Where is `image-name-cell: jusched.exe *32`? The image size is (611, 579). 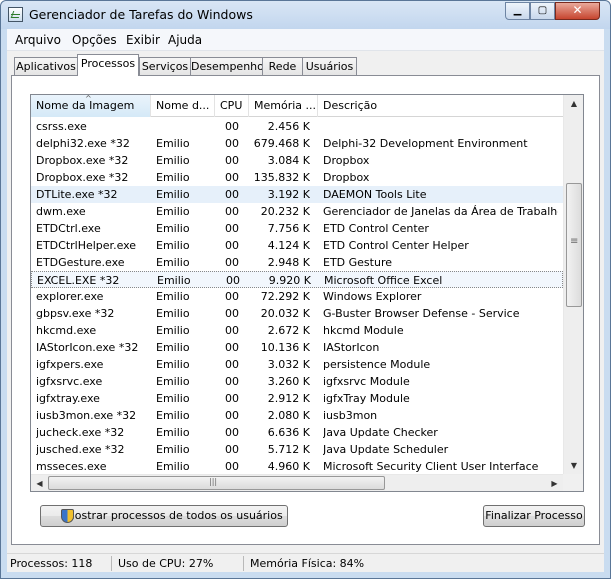
image-name-cell: jusched.exe *32 is located at coordinates (80, 449).